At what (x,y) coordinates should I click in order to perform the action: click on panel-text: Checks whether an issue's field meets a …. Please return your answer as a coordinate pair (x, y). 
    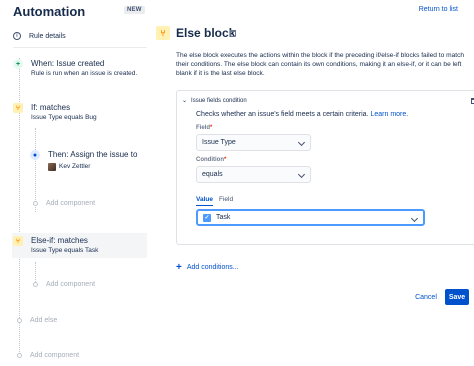
    Looking at the image, I should click on (282, 114).